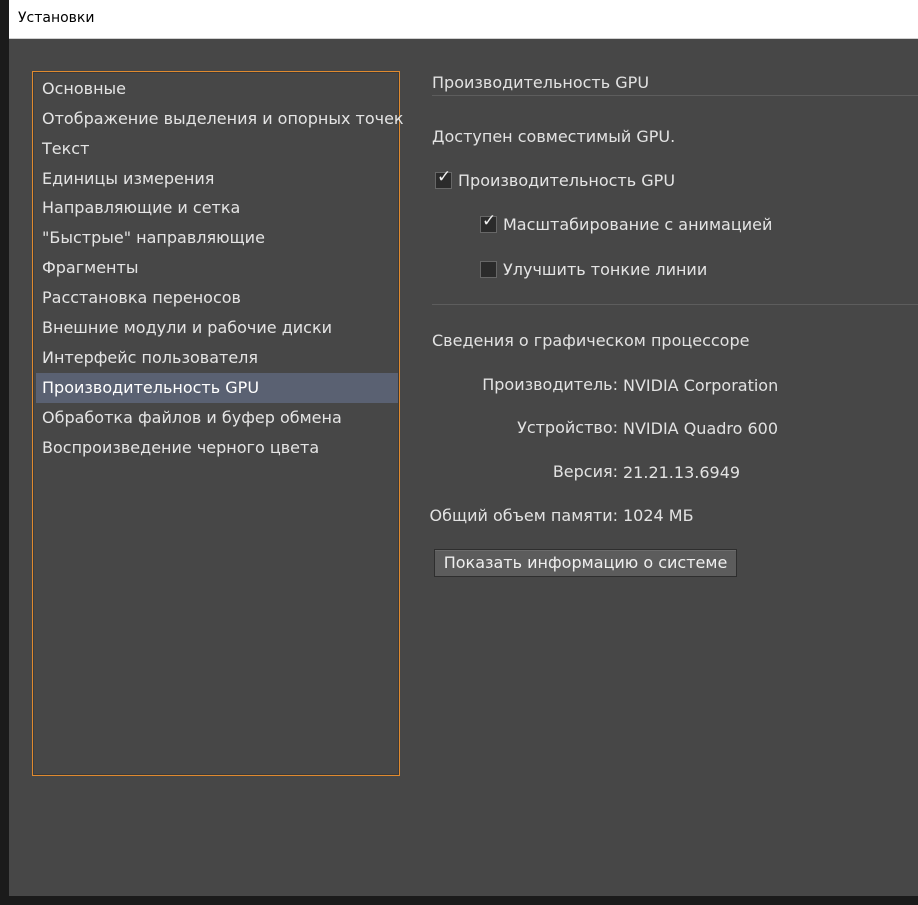  Describe the element at coordinates (591, 340) in the screenshot. I see `gpu-info-section-title: Сведения о графическом процессоре` at that location.